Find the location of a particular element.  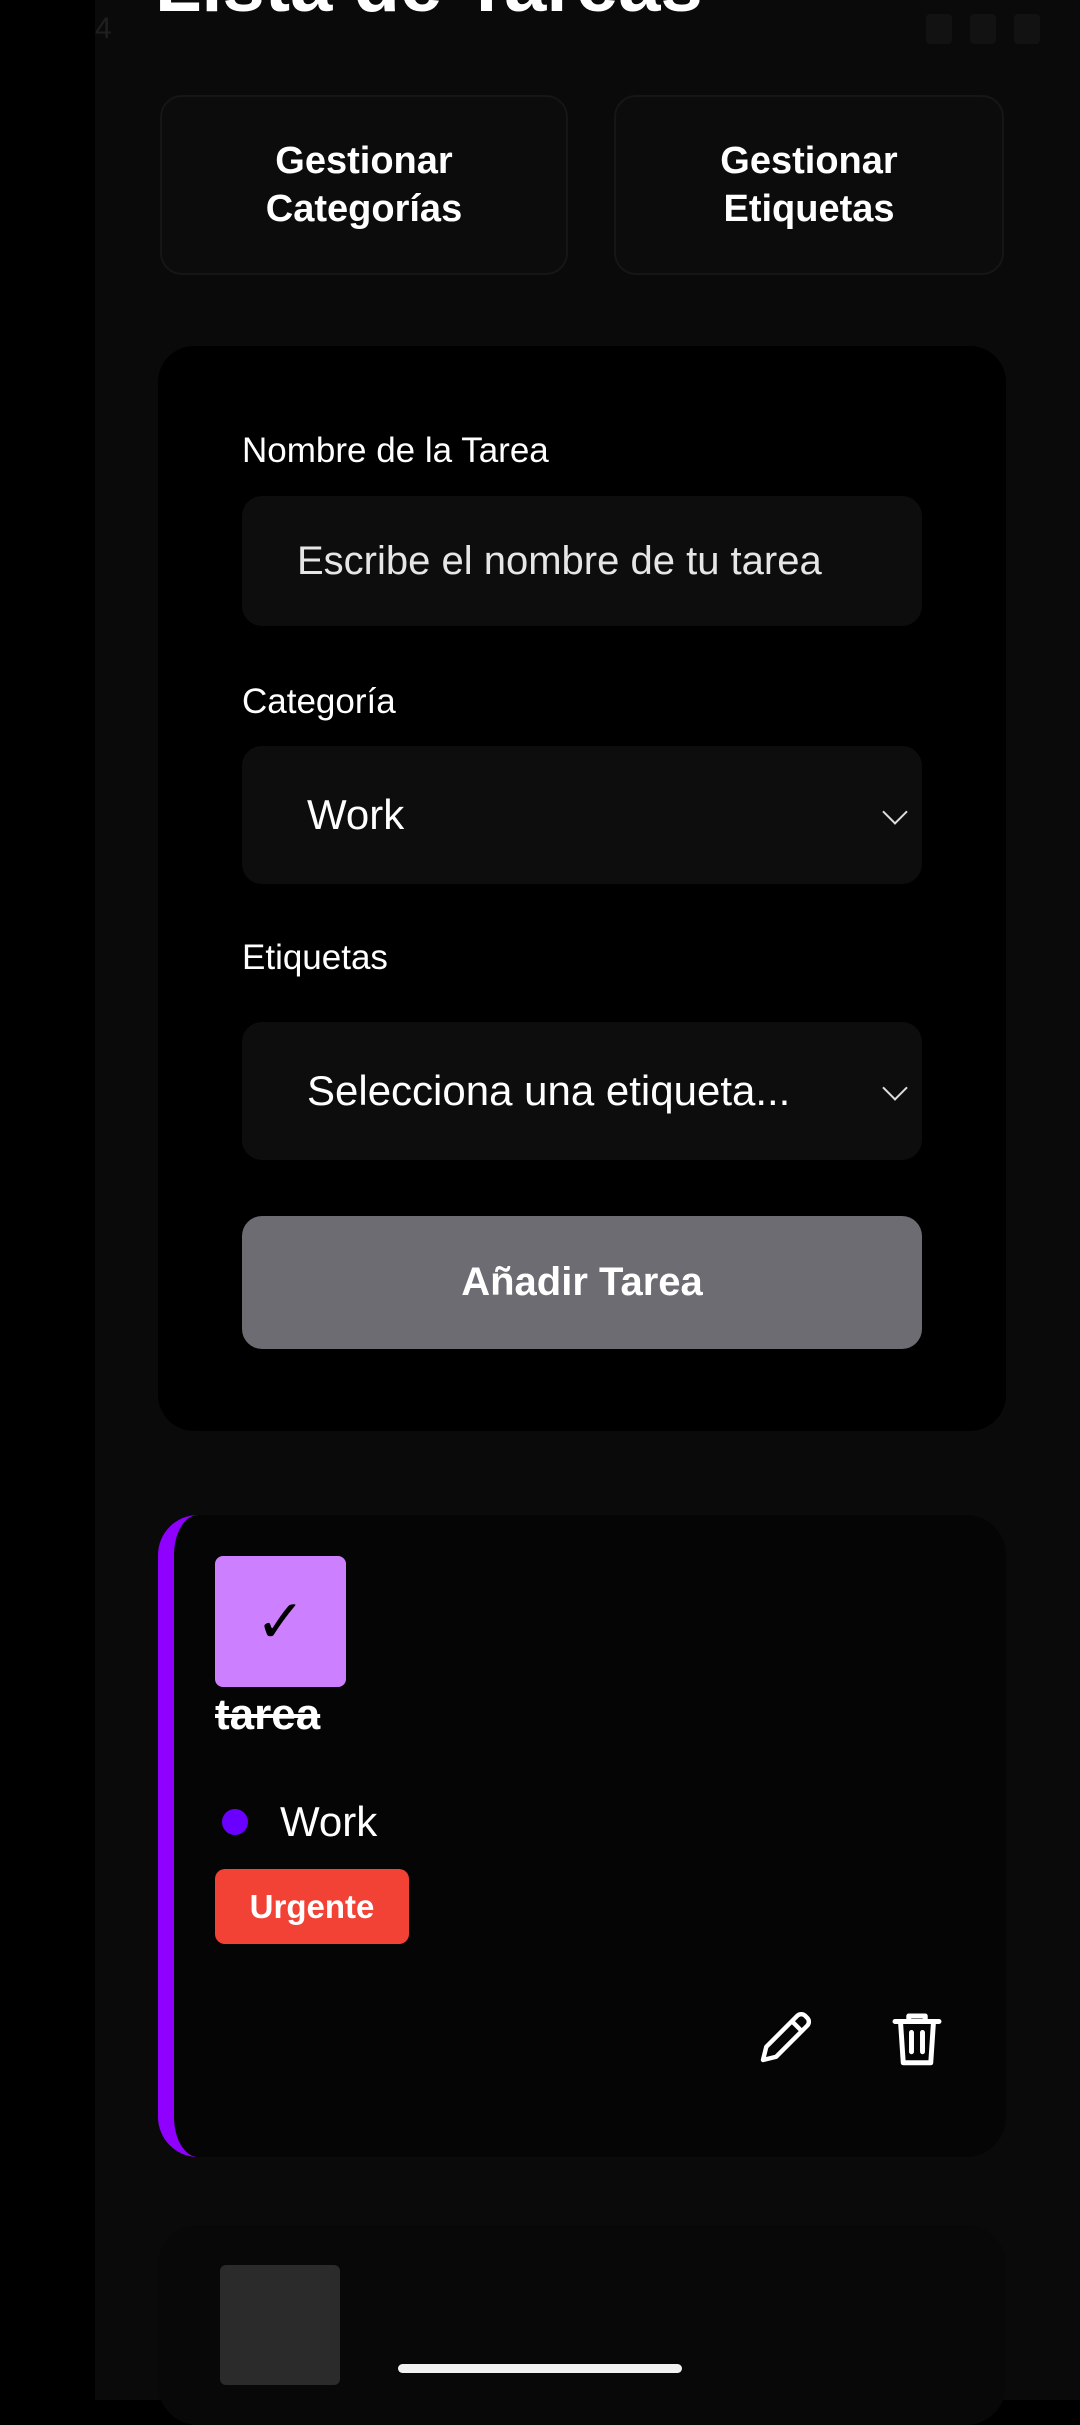

signal-icon is located at coordinates (983, 29).